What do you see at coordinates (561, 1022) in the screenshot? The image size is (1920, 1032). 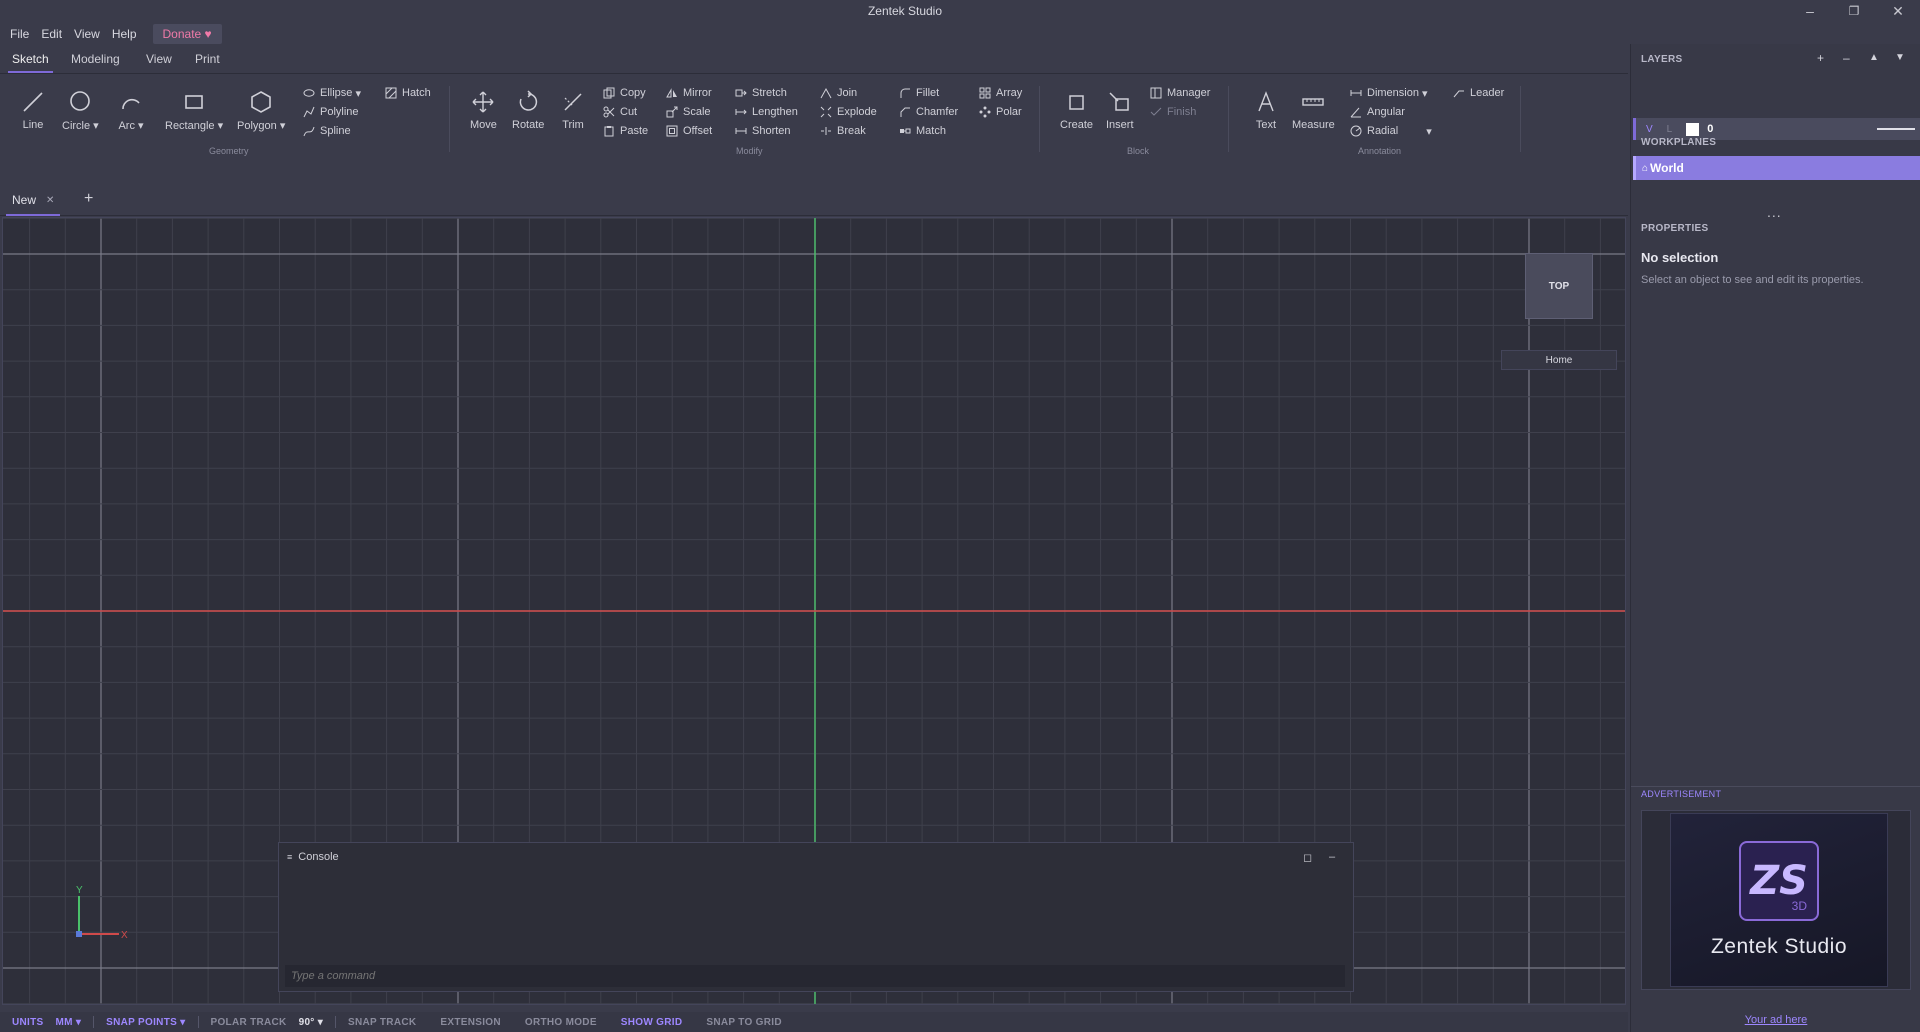 I see `ortho-mode-toggle: ORTHO MODE` at bounding box center [561, 1022].